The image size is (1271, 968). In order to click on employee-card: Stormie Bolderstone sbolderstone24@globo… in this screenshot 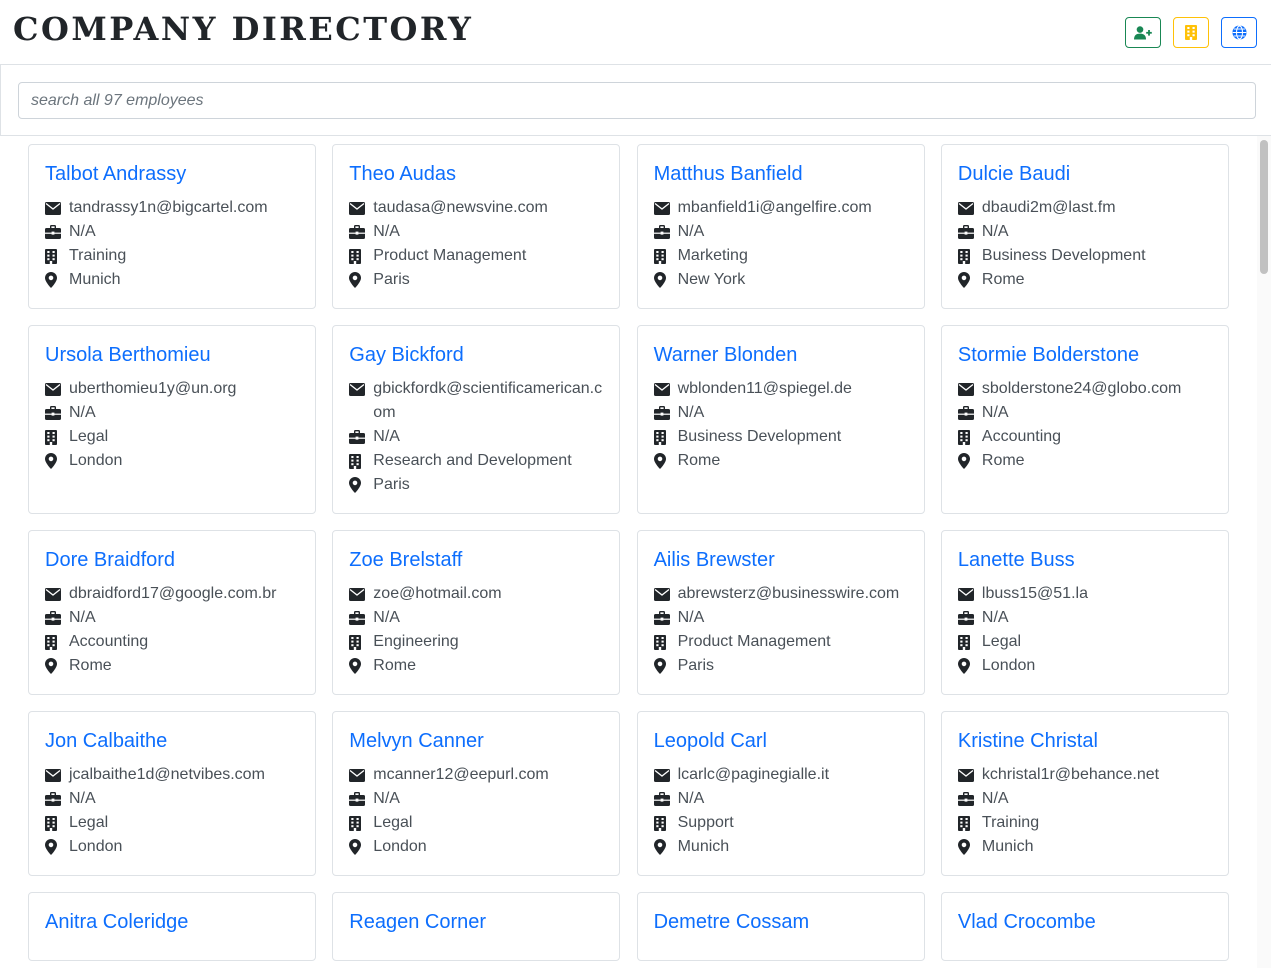, I will do `click(1084, 419)`.